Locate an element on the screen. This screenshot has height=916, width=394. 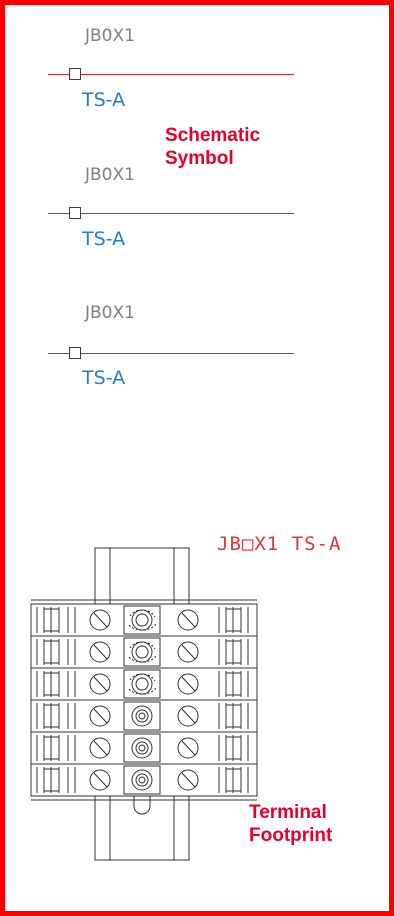
bottom-mounting-rail is located at coordinates (142, 828).